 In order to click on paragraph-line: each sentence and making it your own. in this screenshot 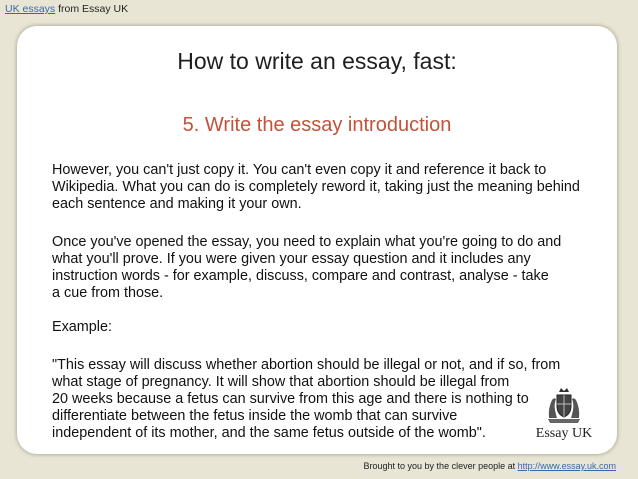, I will do `click(177, 204)`.